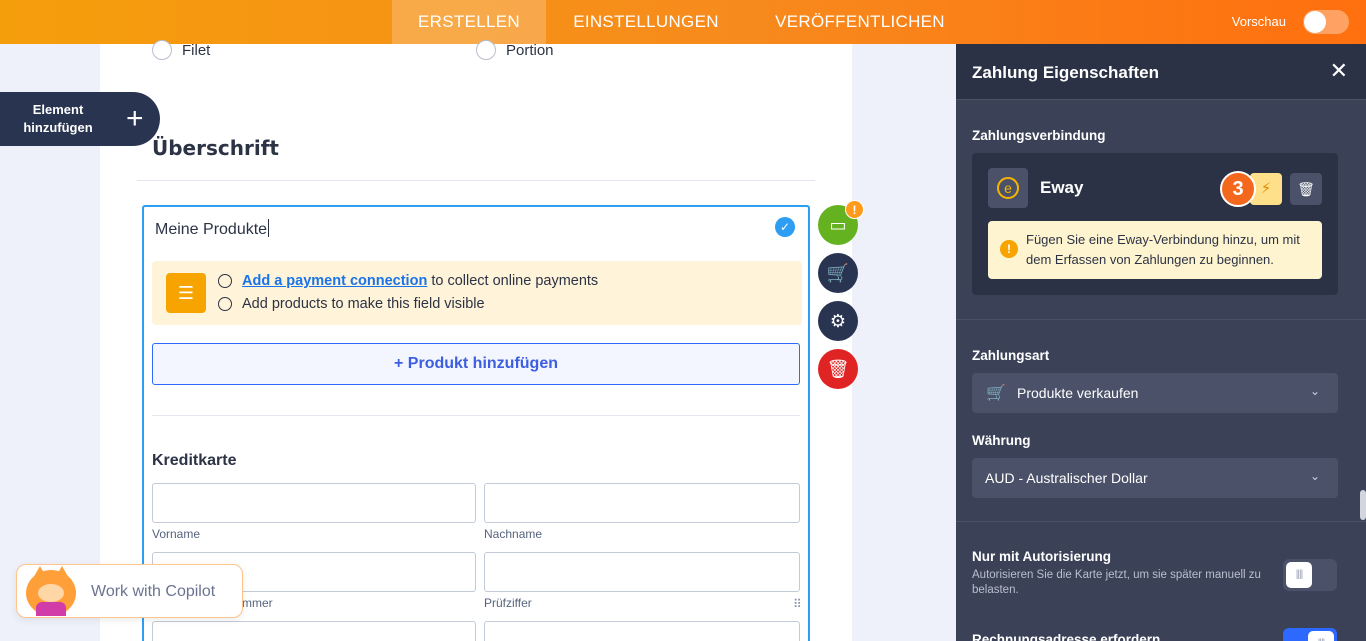  I want to click on gateway-name: Eway, so click(1062, 187).